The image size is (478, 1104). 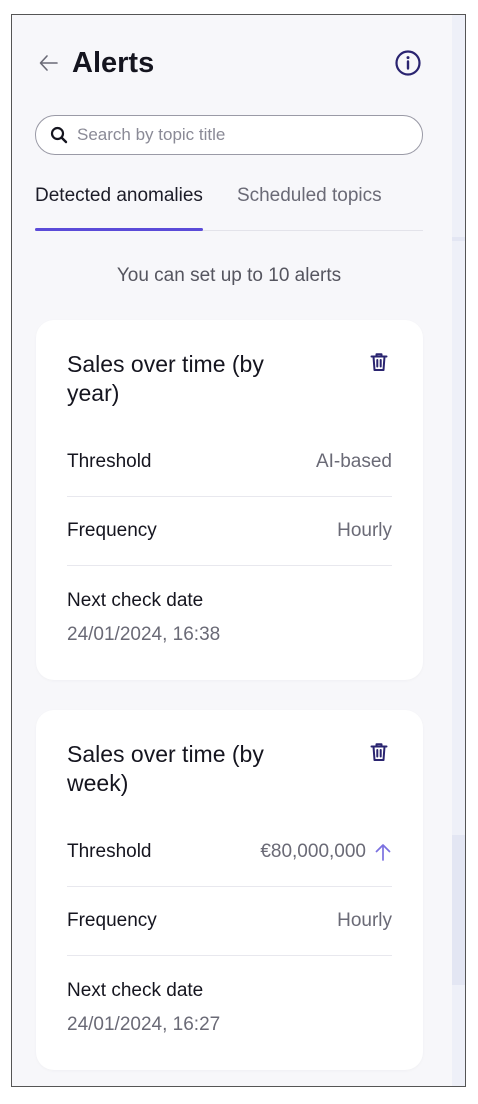 I want to click on alert-title: Sales over time (by year), so click(x=165, y=378).